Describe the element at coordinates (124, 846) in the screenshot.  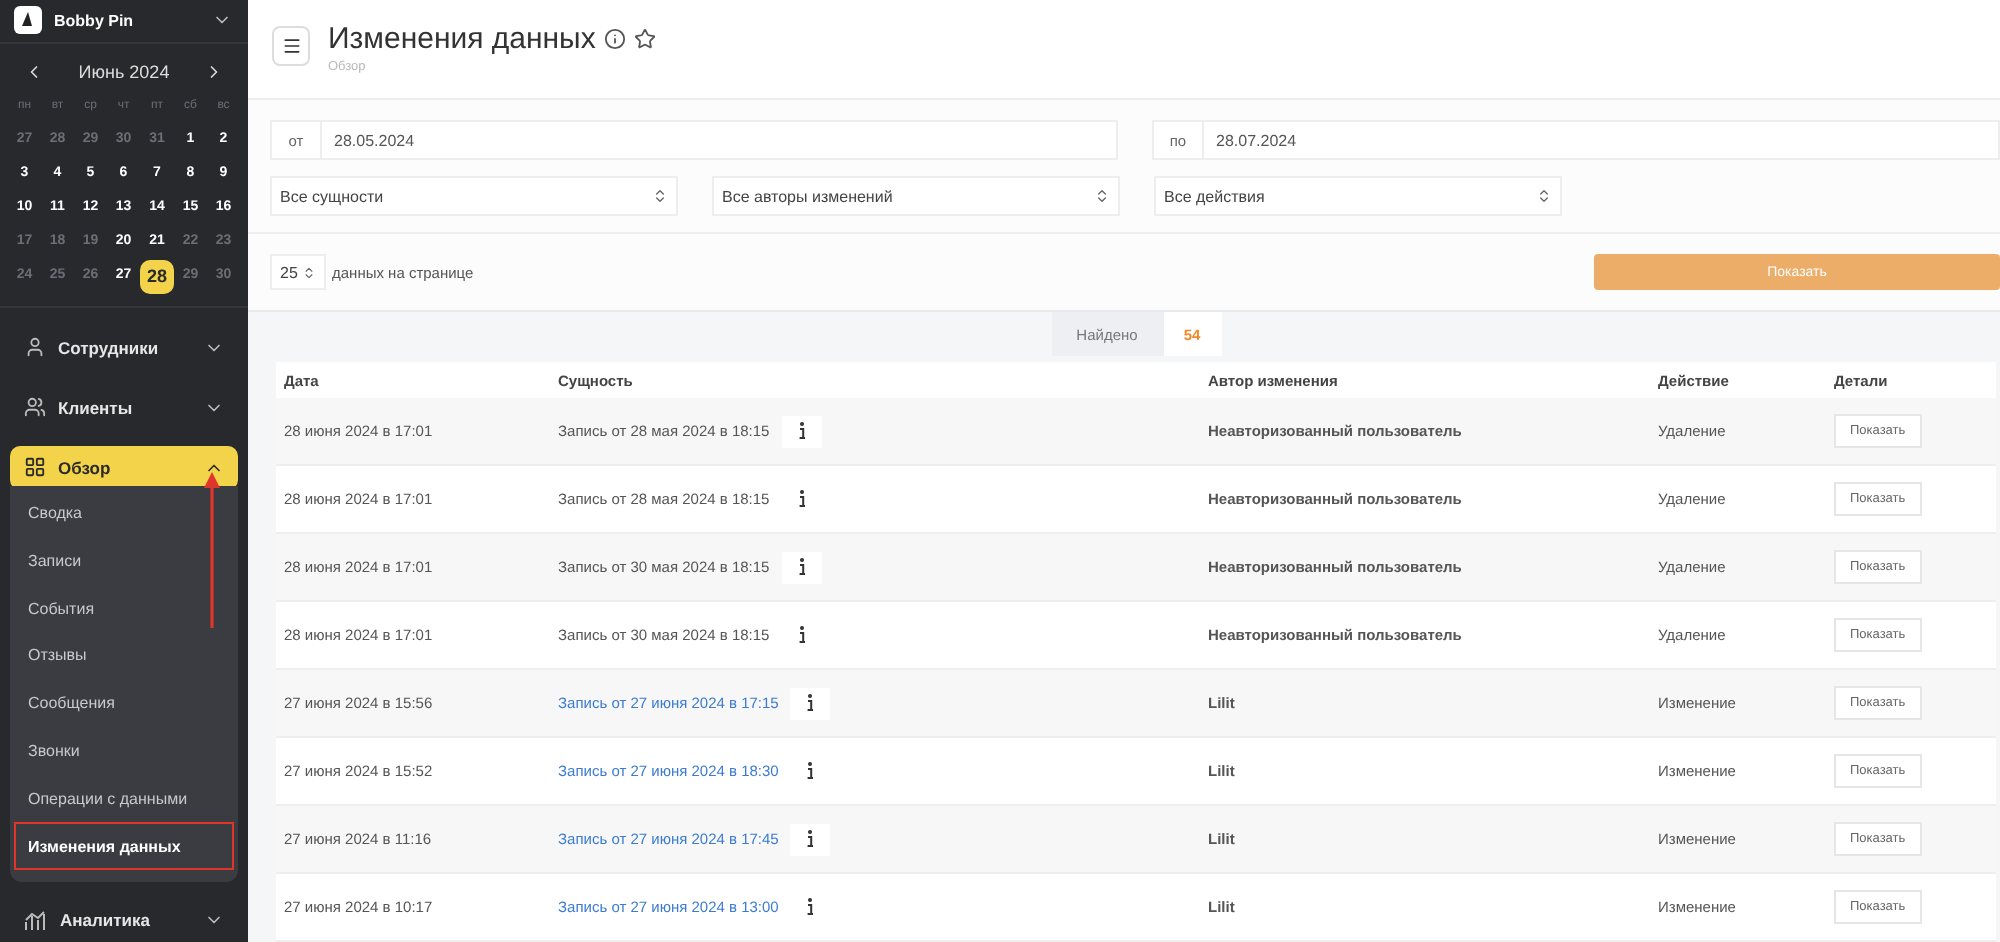
I see `submenu-item: Изменения данных` at that location.